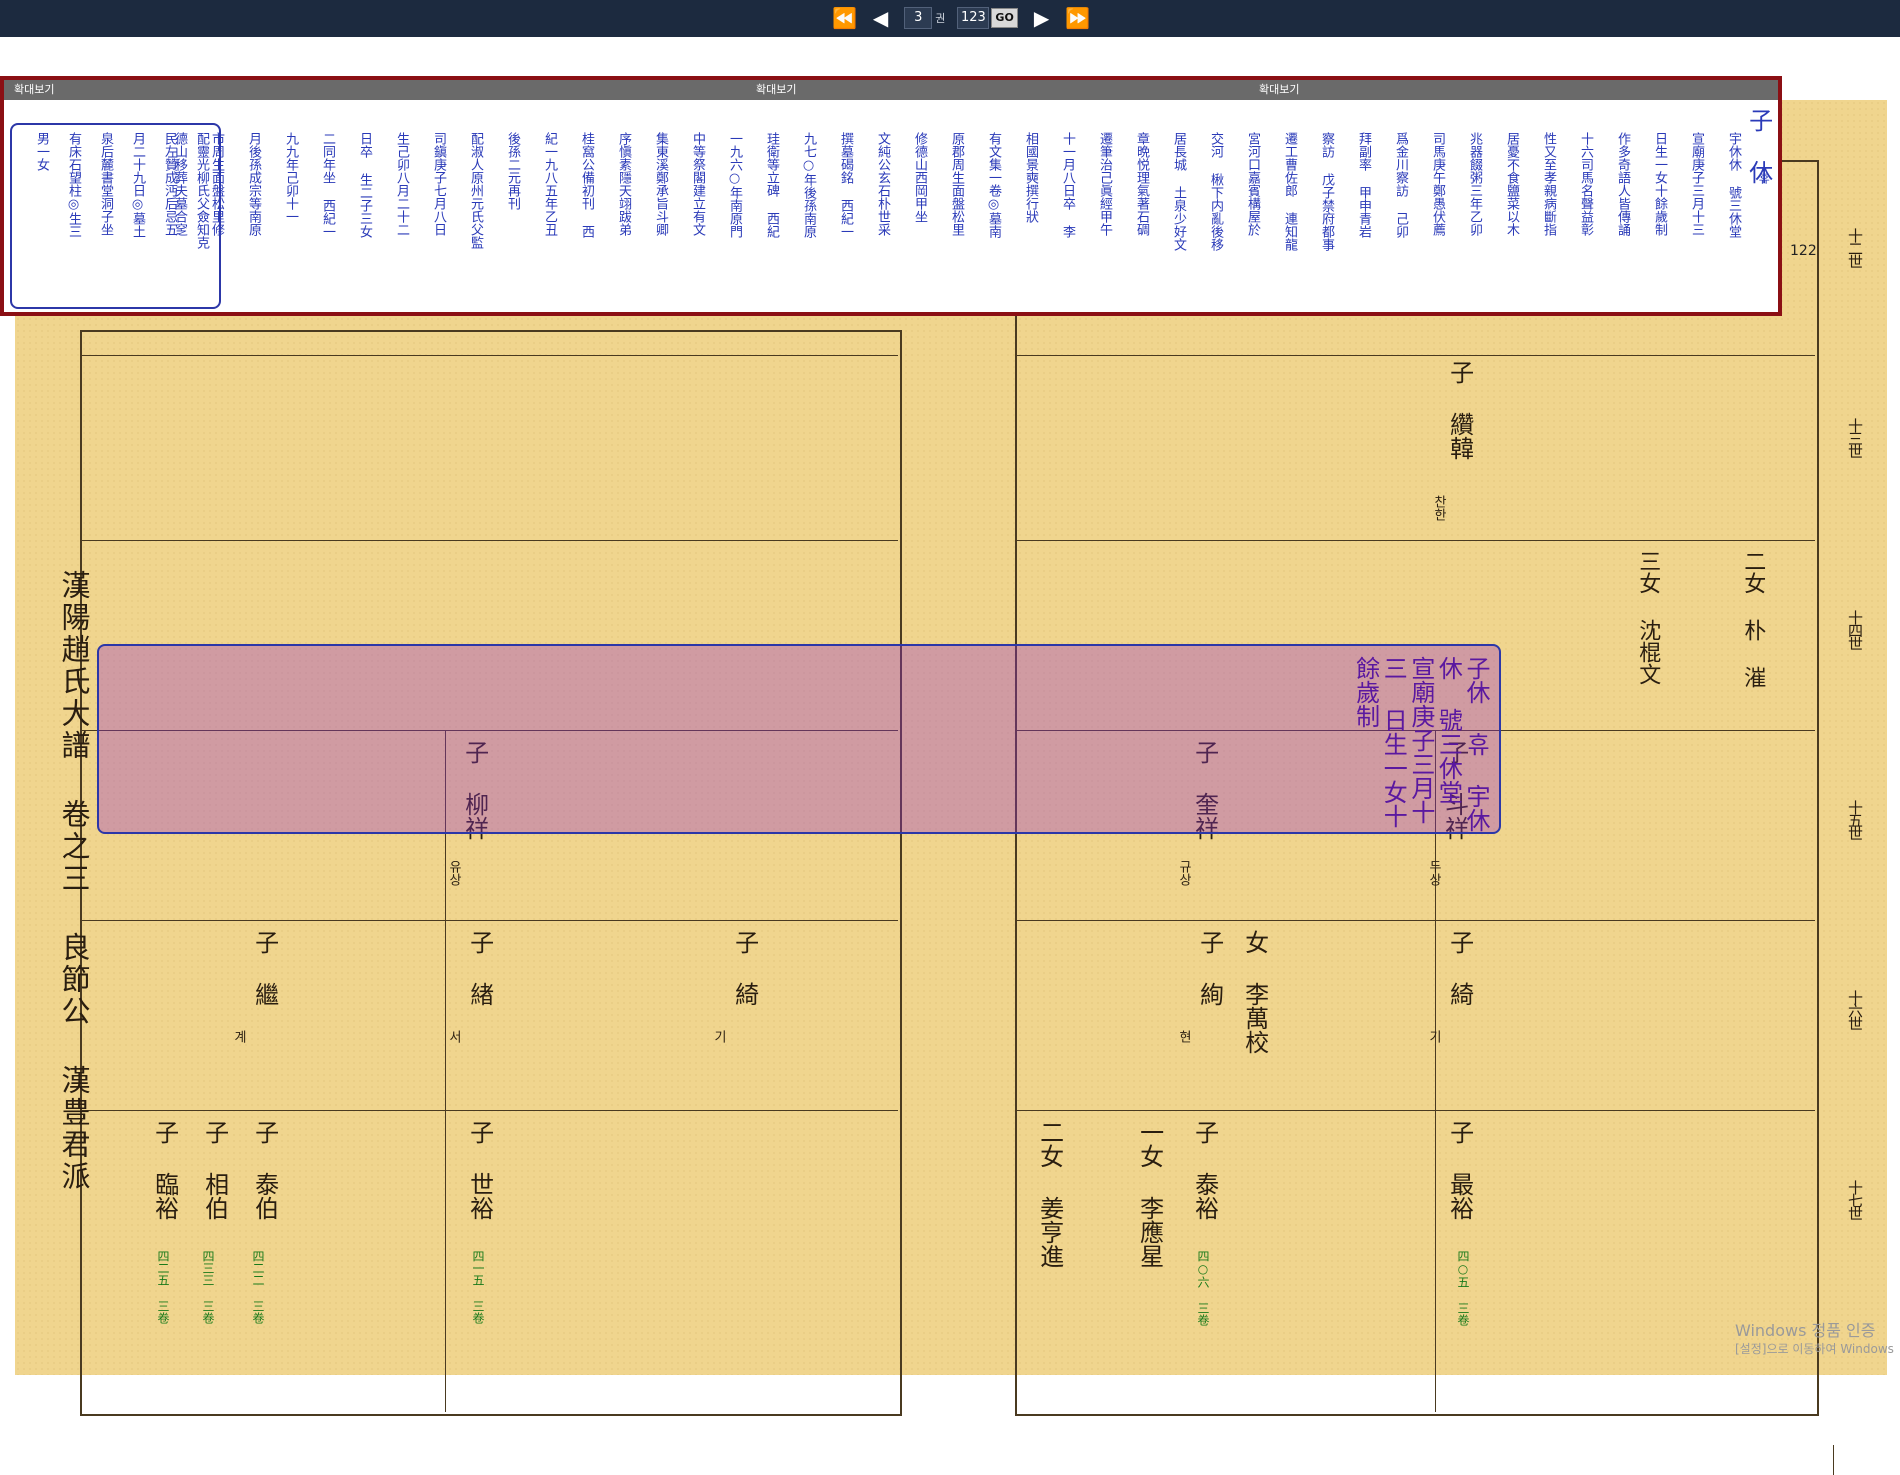  I want to click on highlight-entry: 子休 휴 宇休休 號三休堂 宣廟庚子三月十三 日生一女十餘歲制, so click(1420, 744).